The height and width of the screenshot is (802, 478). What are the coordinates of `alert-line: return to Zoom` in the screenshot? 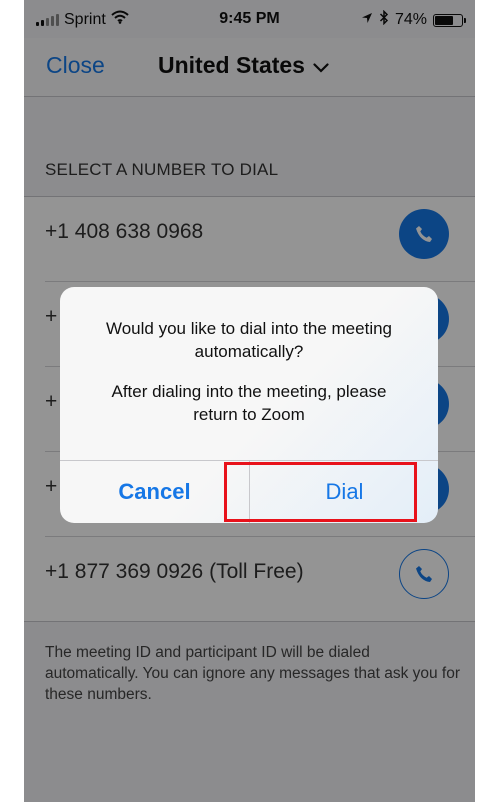 It's located at (249, 414).